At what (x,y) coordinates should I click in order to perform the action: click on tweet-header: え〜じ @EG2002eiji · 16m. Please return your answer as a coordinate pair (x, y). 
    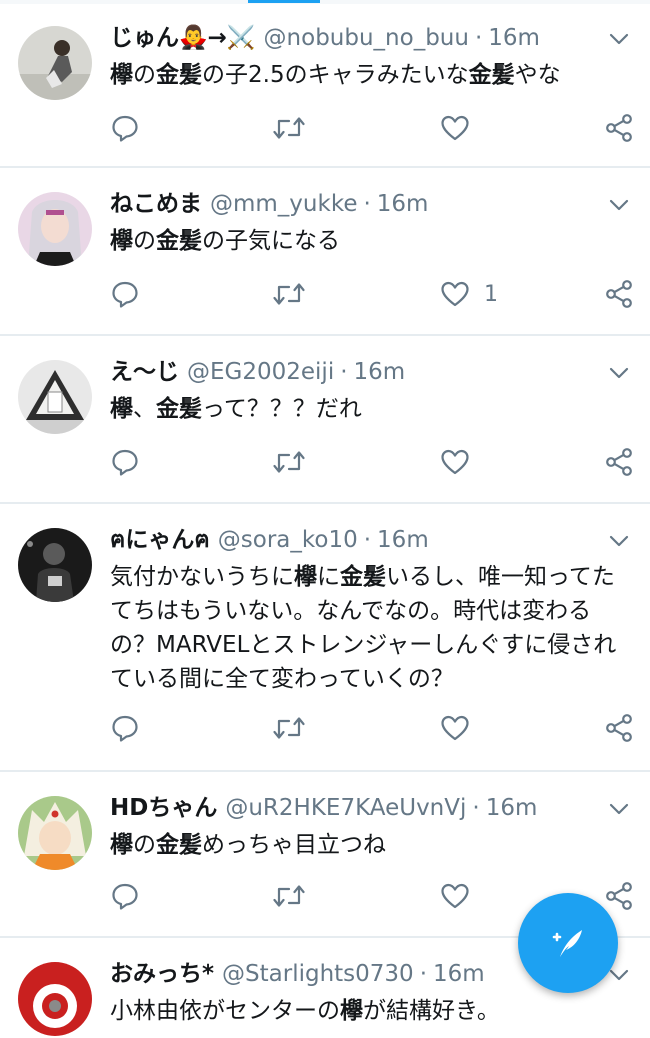
    Looking at the image, I should click on (370, 372).